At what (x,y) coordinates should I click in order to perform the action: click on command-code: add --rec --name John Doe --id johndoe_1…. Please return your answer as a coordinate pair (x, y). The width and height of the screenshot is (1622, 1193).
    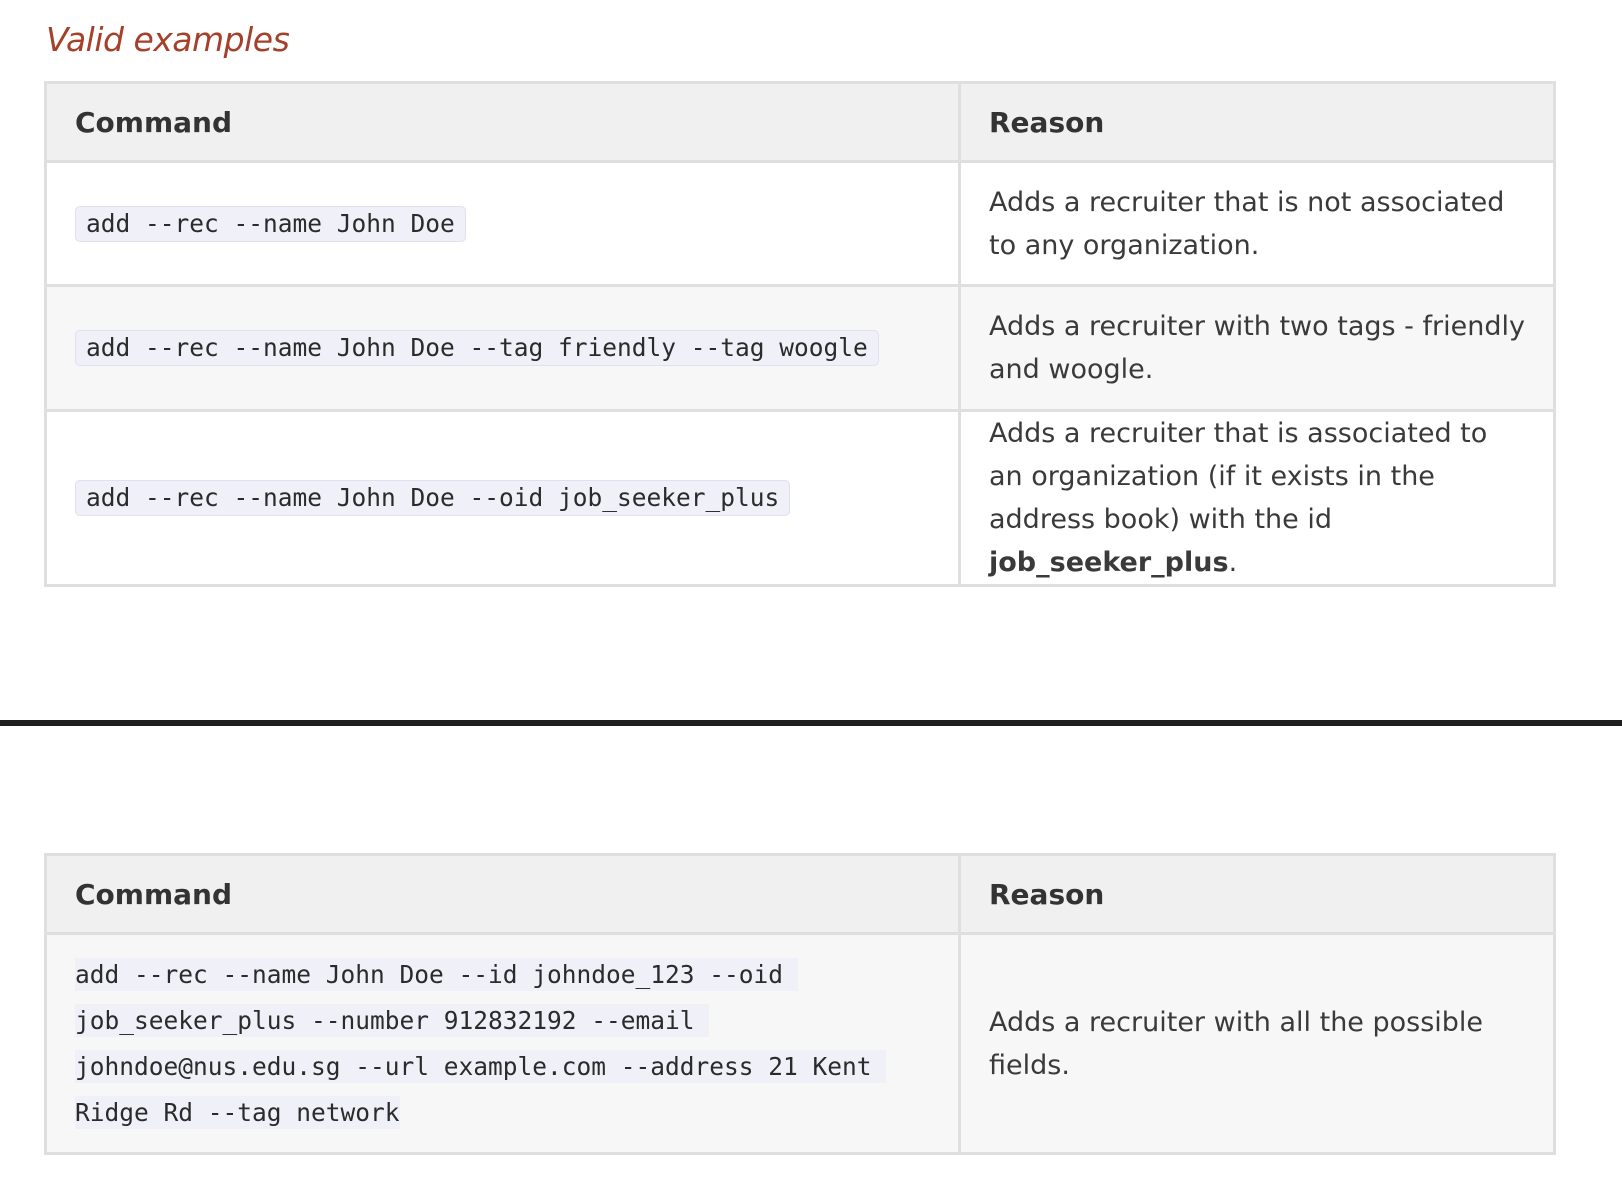
    Looking at the image, I should click on (481, 1043).